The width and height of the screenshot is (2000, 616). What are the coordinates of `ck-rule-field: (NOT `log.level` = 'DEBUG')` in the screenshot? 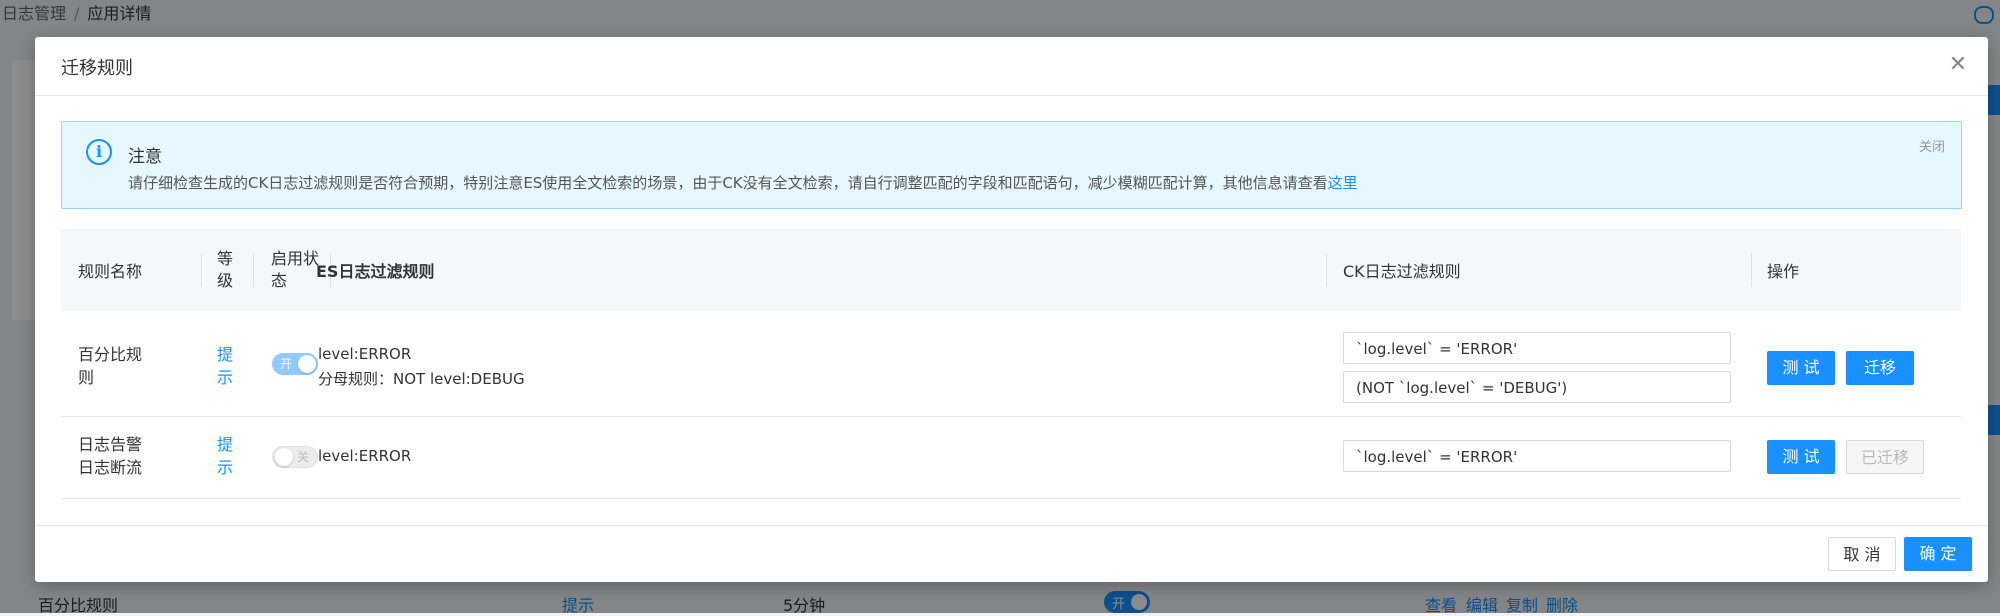 It's located at (1537, 387).